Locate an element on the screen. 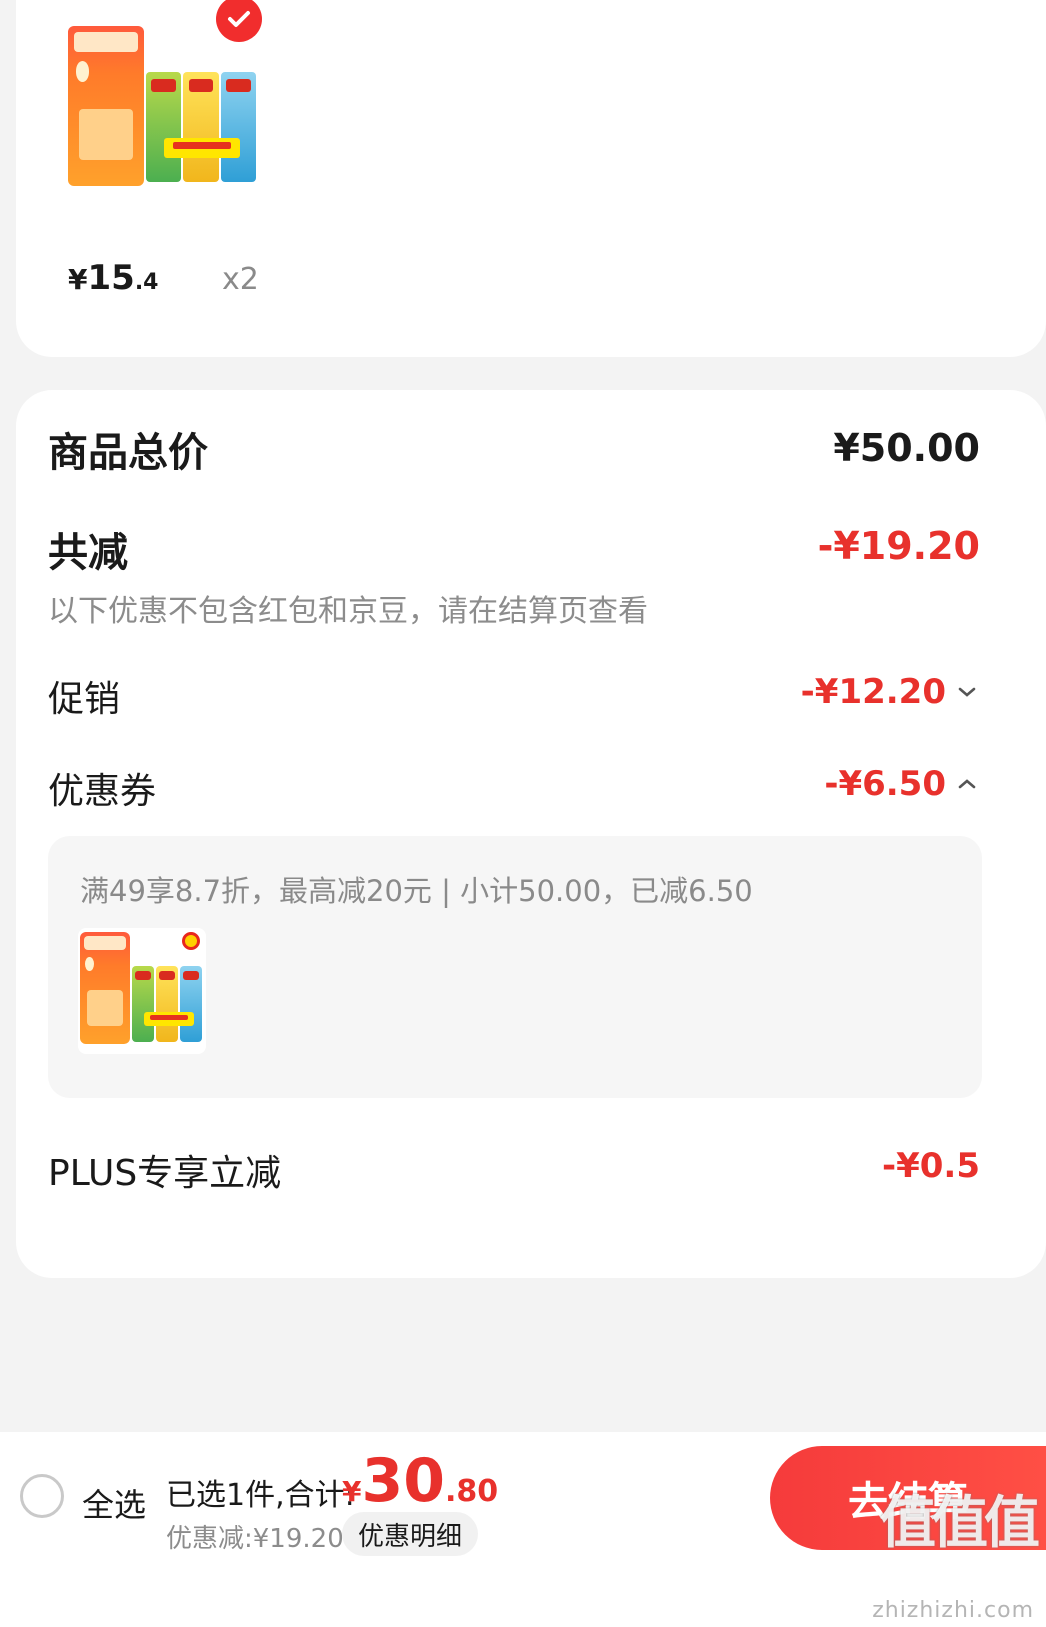 The width and height of the screenshot is (1046, 1627). promo-row-toggle: -¥12.20 is located at coordinates (890, 692).